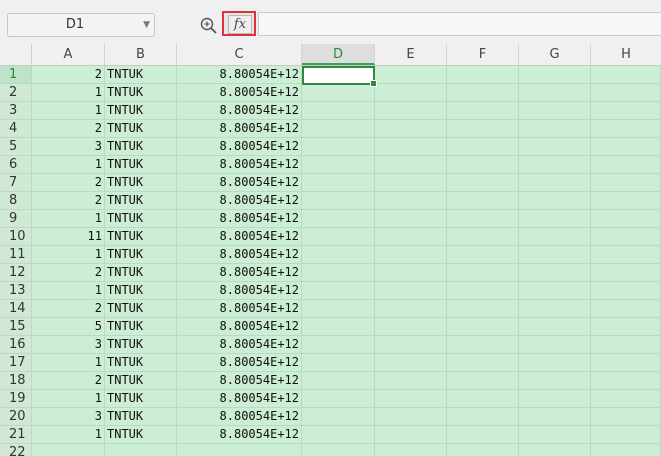 The image size is (661, 456). Describe the element at coordinates (16, 201) in the screenshot. I see `row-header: 8` at that location.